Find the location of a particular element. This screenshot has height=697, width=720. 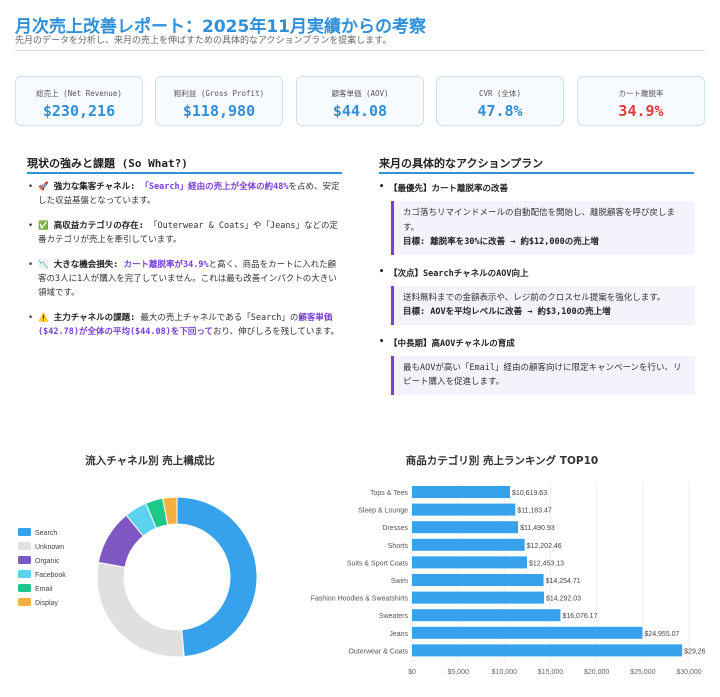

kpi-card-cvr: CVR (全体) 47.8% is located at coordinates (500, 101).